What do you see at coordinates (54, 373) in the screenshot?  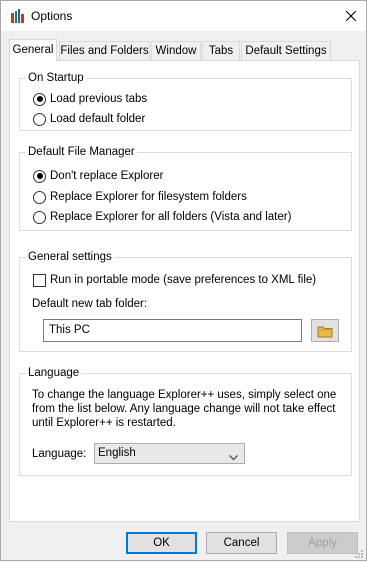 I see `language-group-title: Language` at bounding box center [54, 373].